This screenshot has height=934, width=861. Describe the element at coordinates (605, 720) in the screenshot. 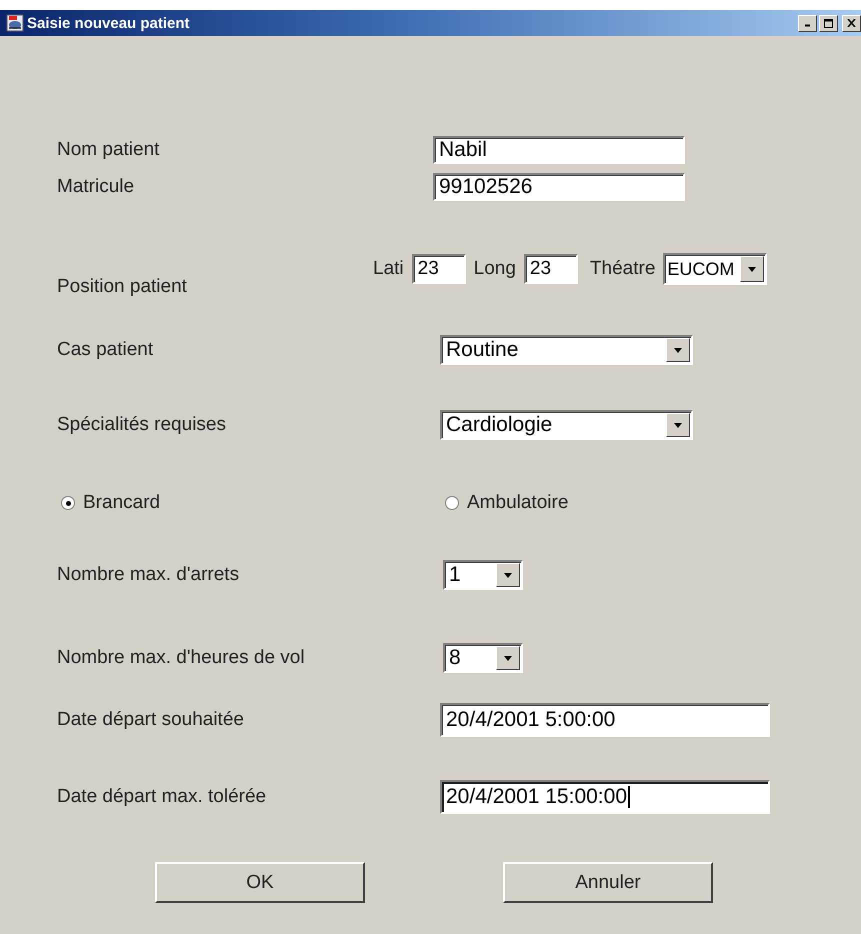

I see `date-field: 20/4/2001 5:00:00` at that location.